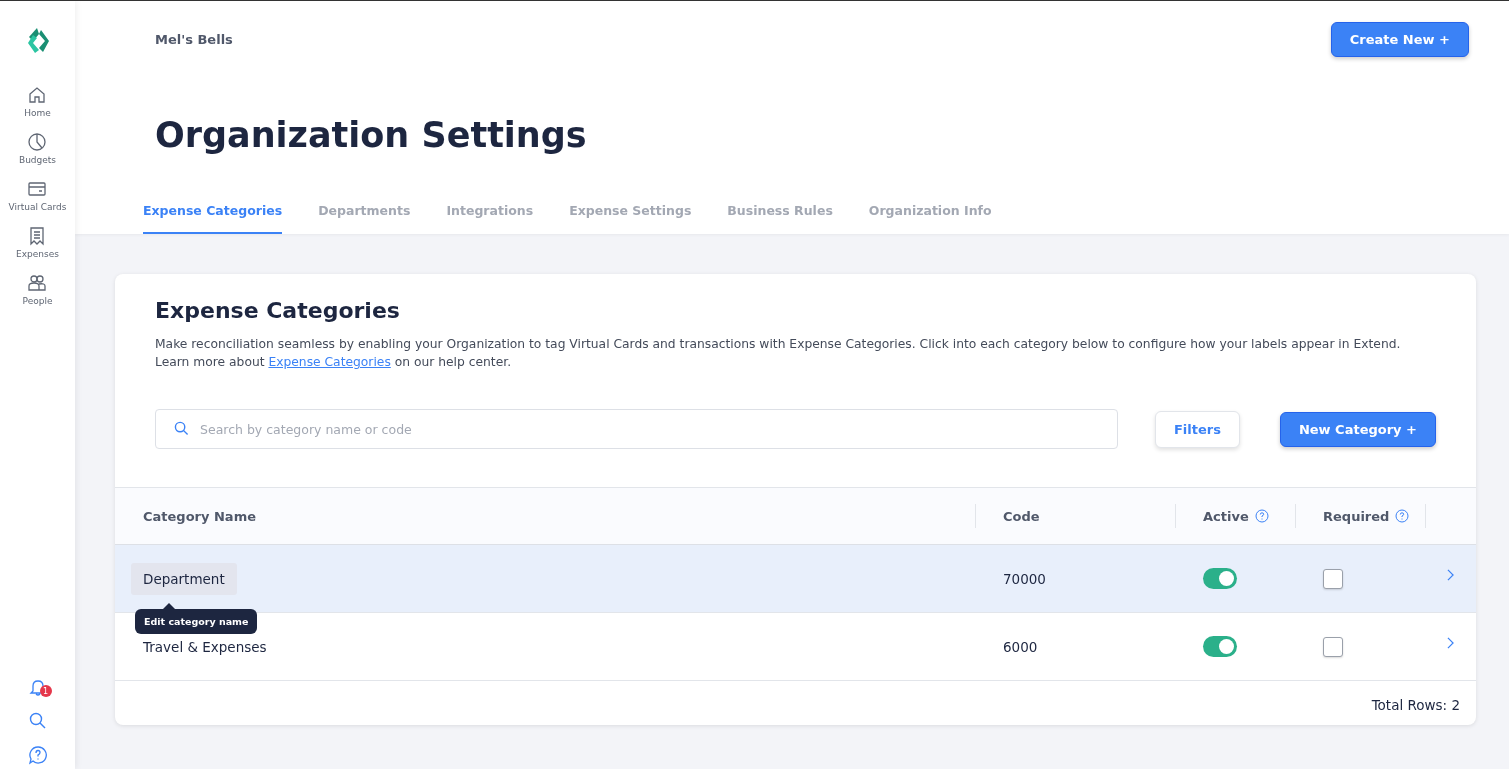  Describe the element at coordinates (636, 429) in the screenshot. I see `search-field: Search by category name or code` at that location.